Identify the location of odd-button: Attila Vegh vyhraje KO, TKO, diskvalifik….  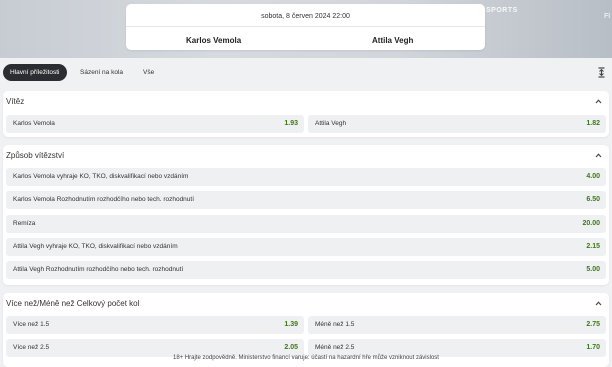
(306, 247).